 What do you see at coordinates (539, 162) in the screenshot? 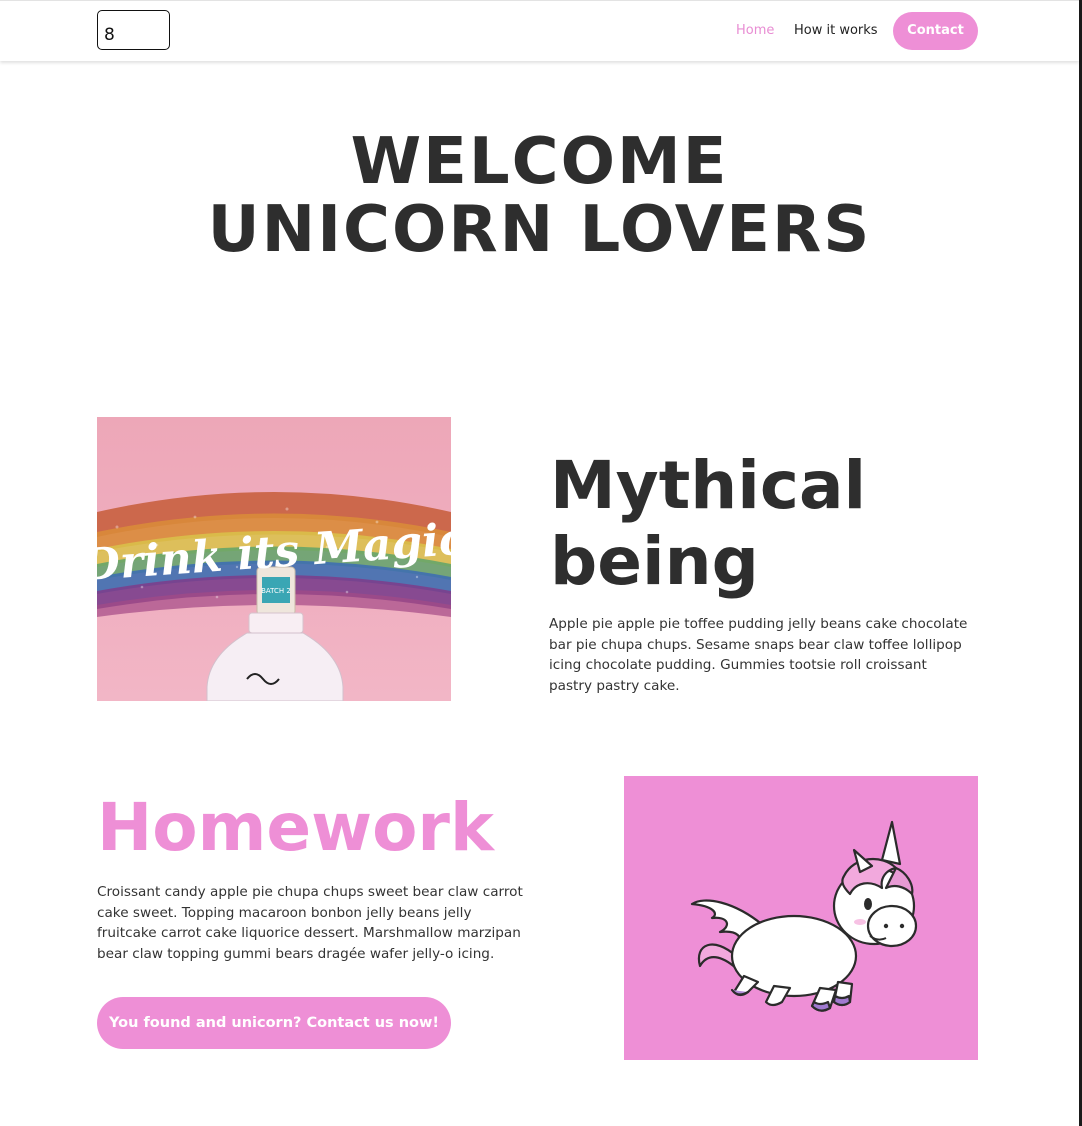
I see `hero-title-line1: WELCOME` at bounding box center [539, 162].